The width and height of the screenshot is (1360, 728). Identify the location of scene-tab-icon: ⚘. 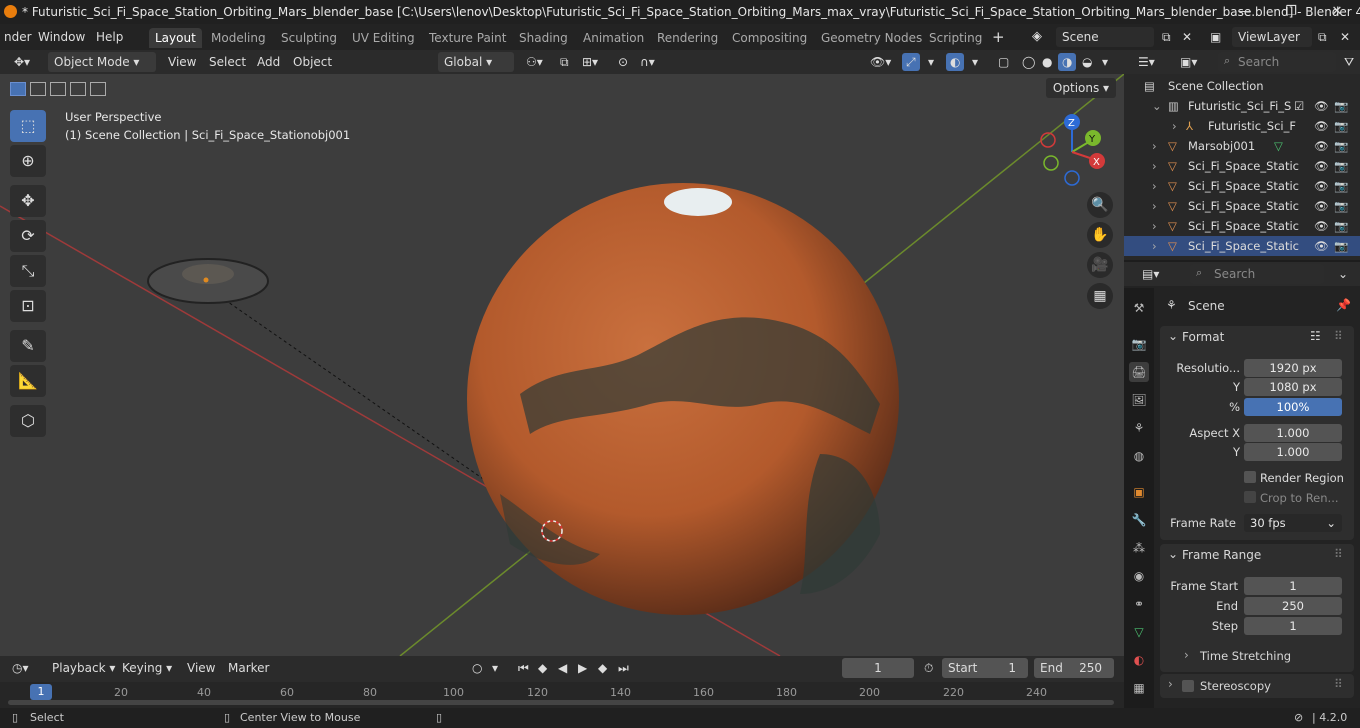
(1139, 428).